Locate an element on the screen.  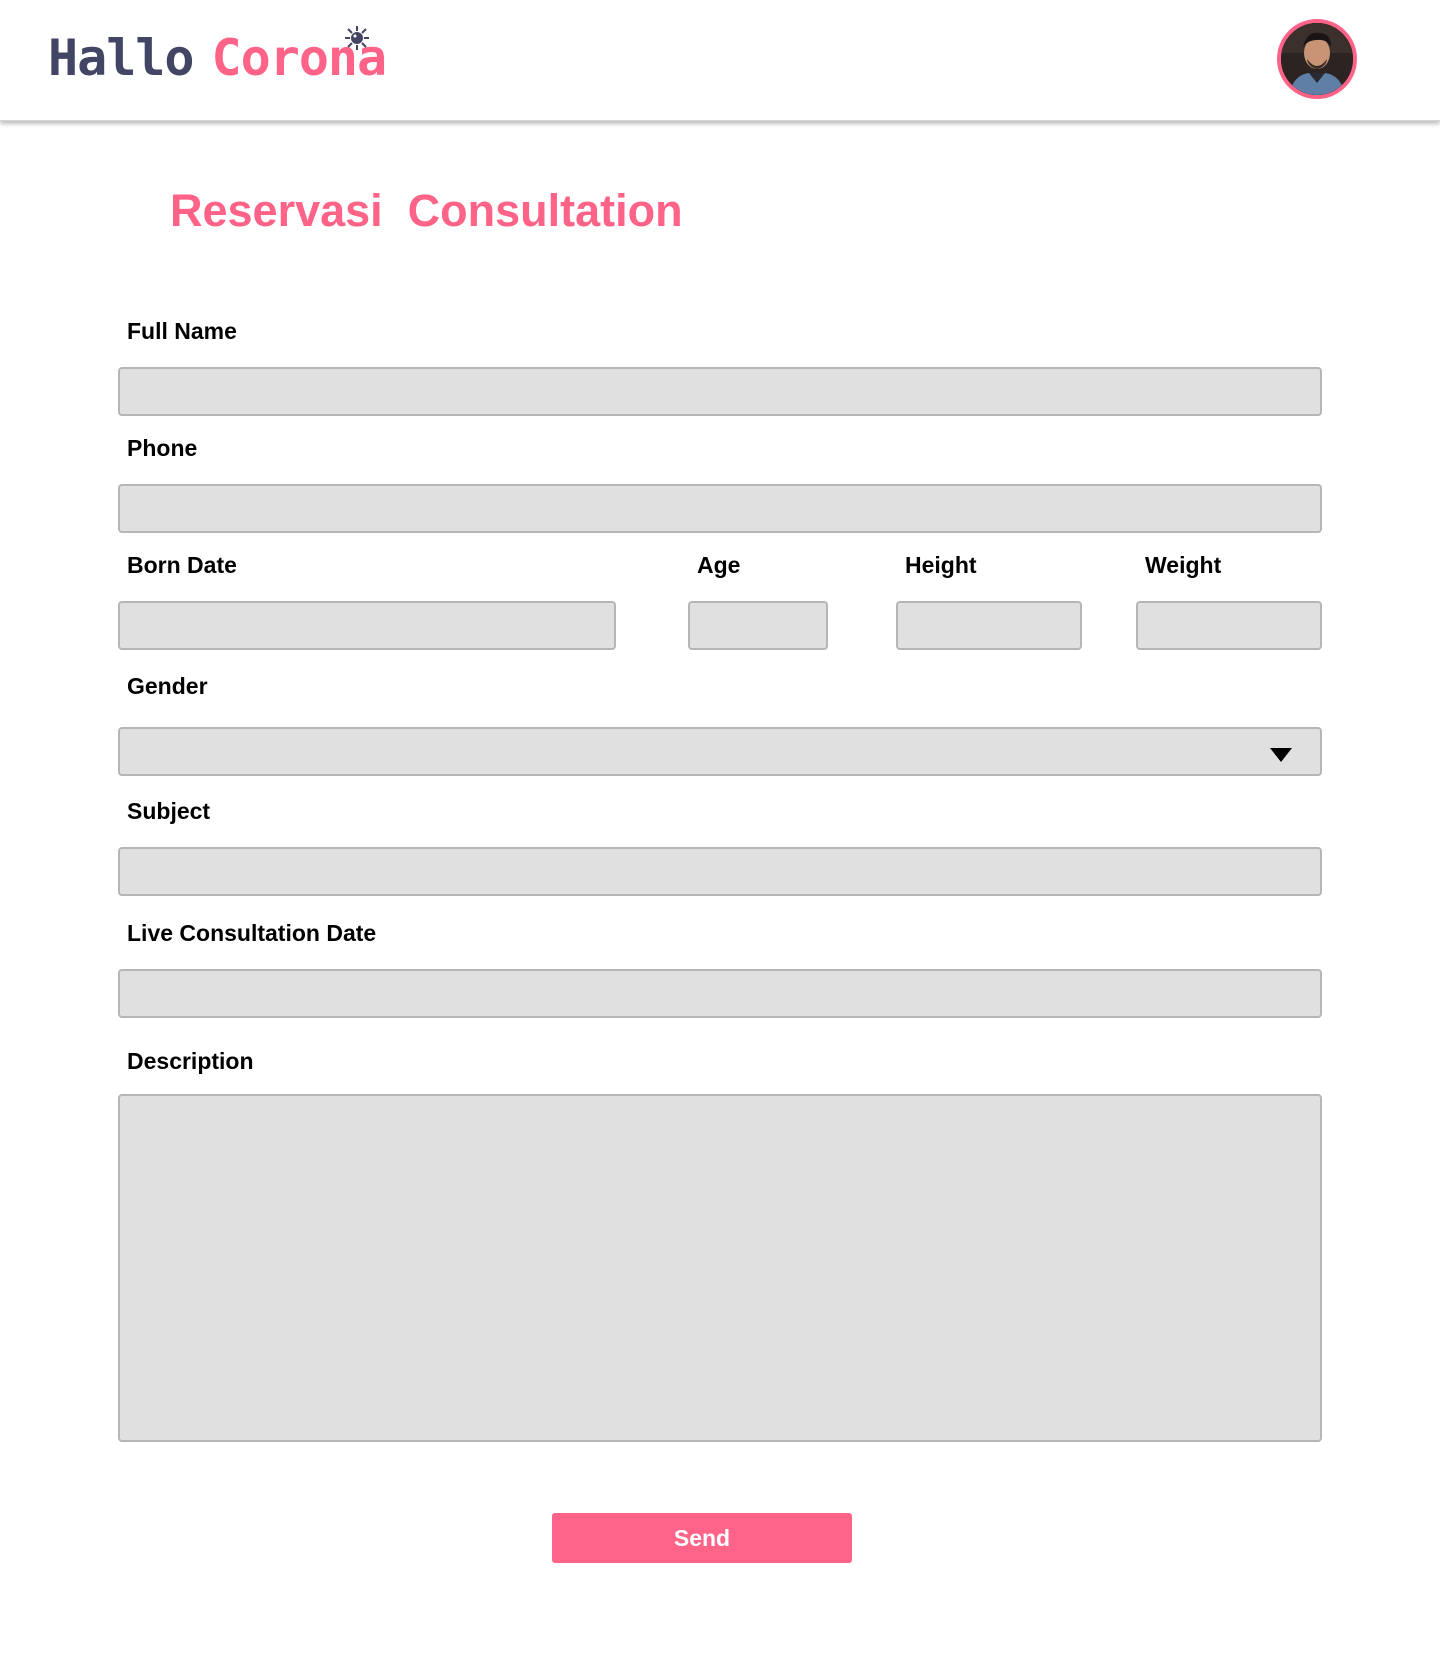
phone-label: Phone is located at coordinates (162, 448).